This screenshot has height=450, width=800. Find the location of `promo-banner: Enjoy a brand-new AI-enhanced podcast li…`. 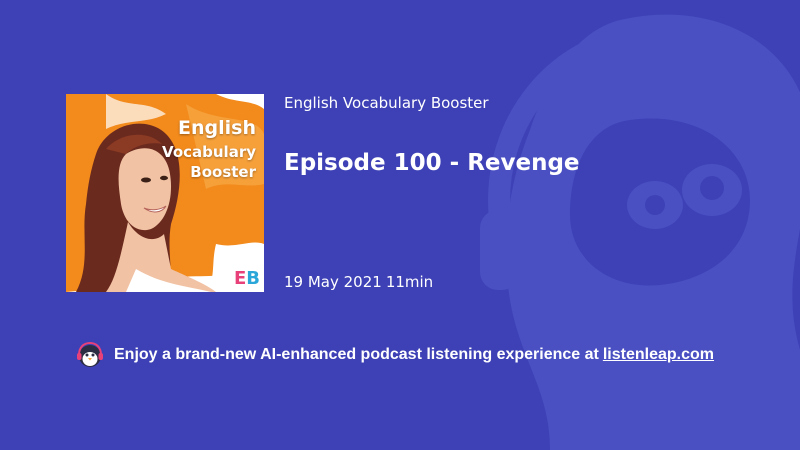

promo-banner: Enjoy a brand-new AI-enhanced podcast li… is located at coordinates (395, 355).